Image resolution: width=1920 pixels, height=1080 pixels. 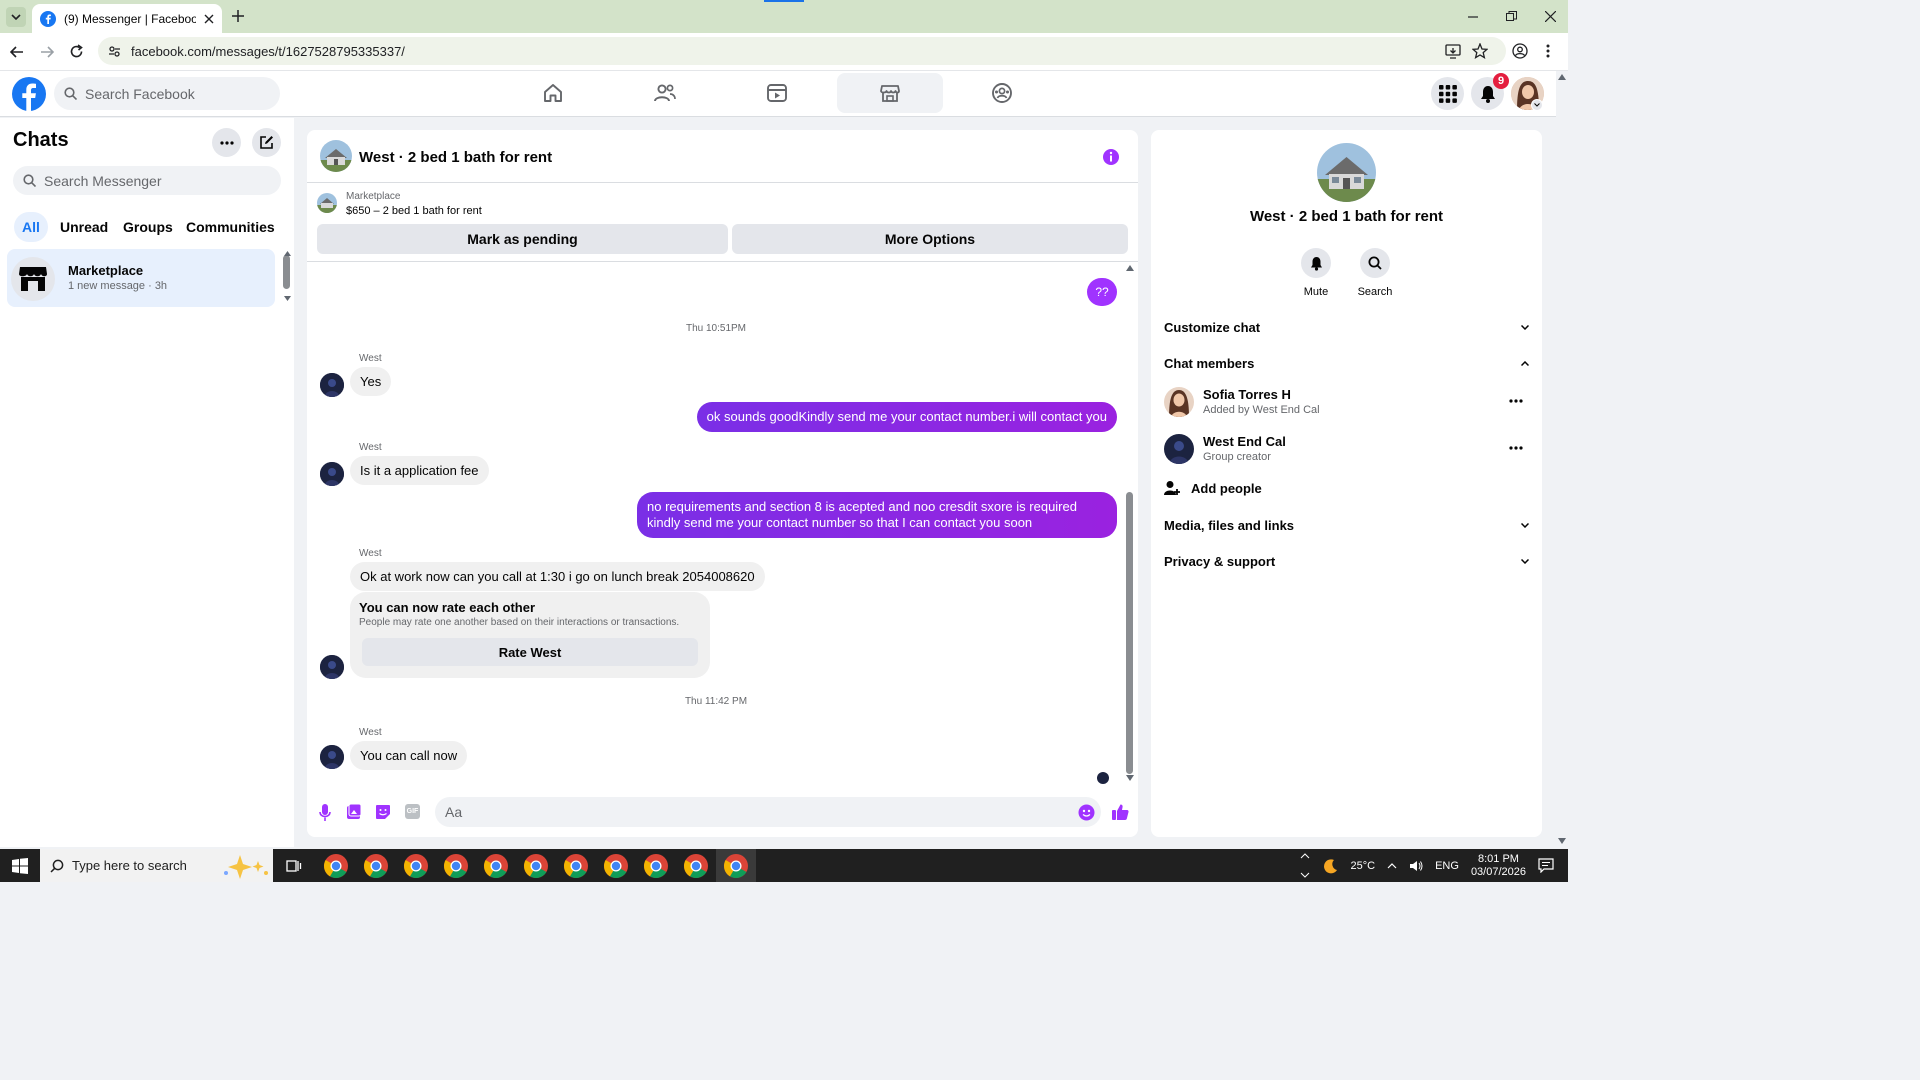 I want to click on bookmark-star-icon, so click(x=1480, y=51).